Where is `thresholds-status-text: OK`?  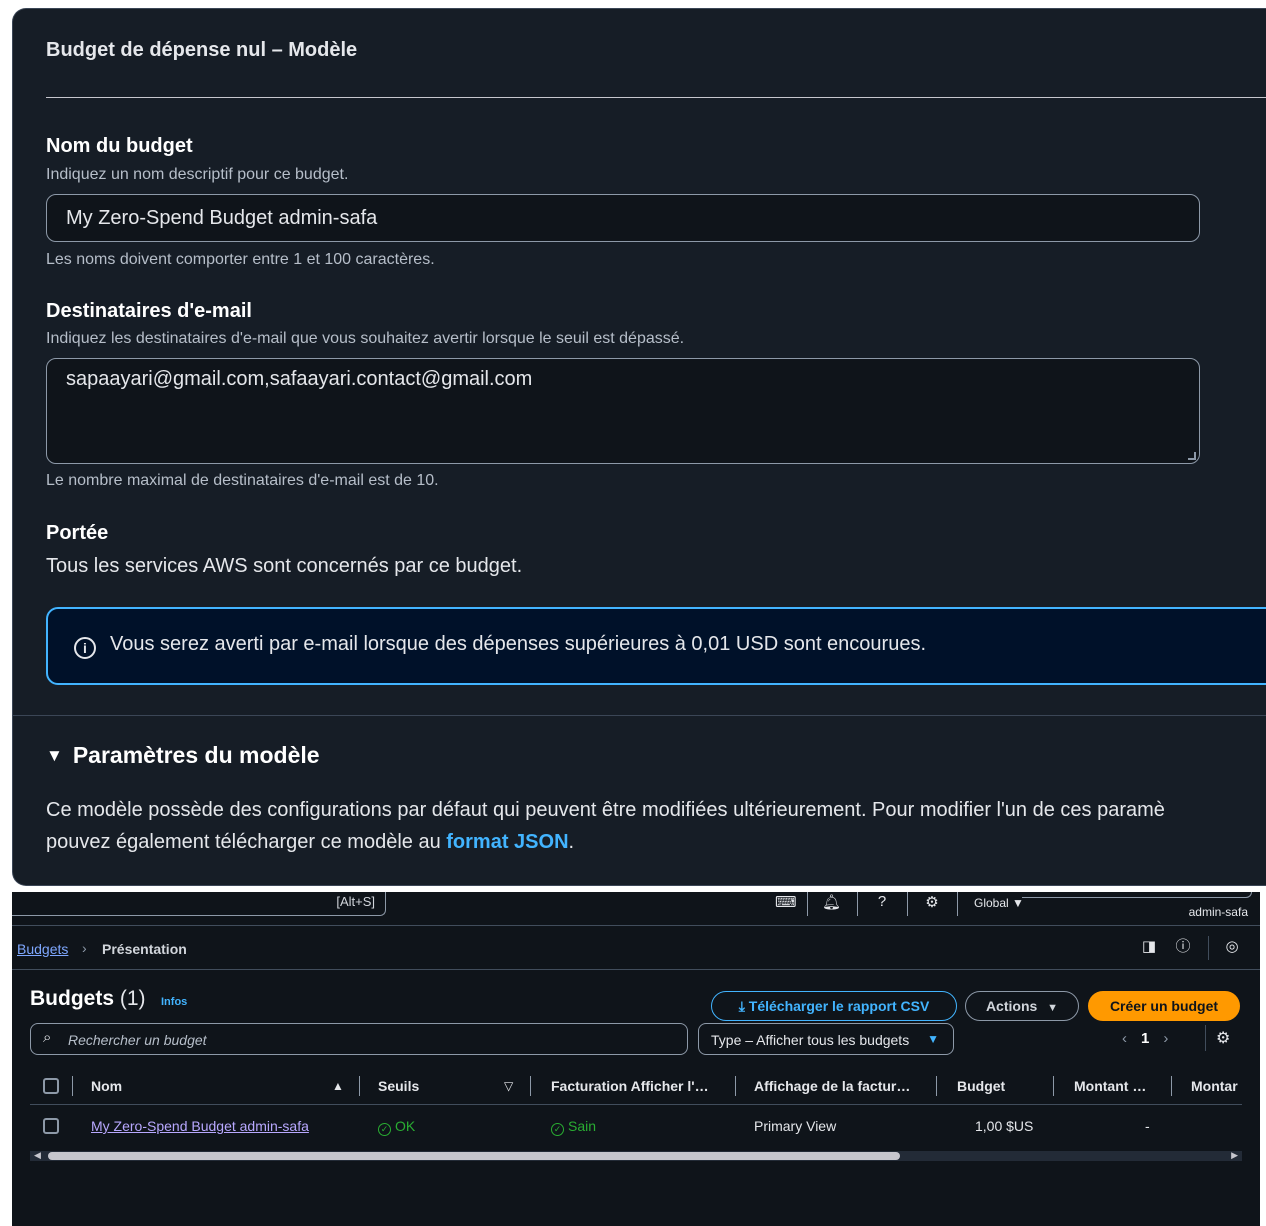 thresholds-status-text: OK is located at coordinates (405, 1126).